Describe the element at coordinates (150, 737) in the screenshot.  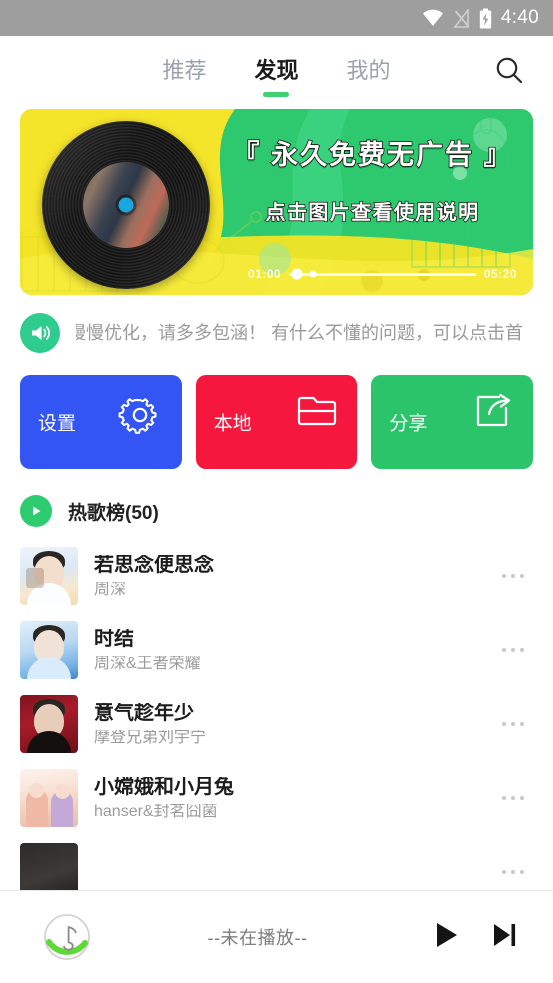
I see `song-artist: 摩登兄弟刘宇宁` at that location.